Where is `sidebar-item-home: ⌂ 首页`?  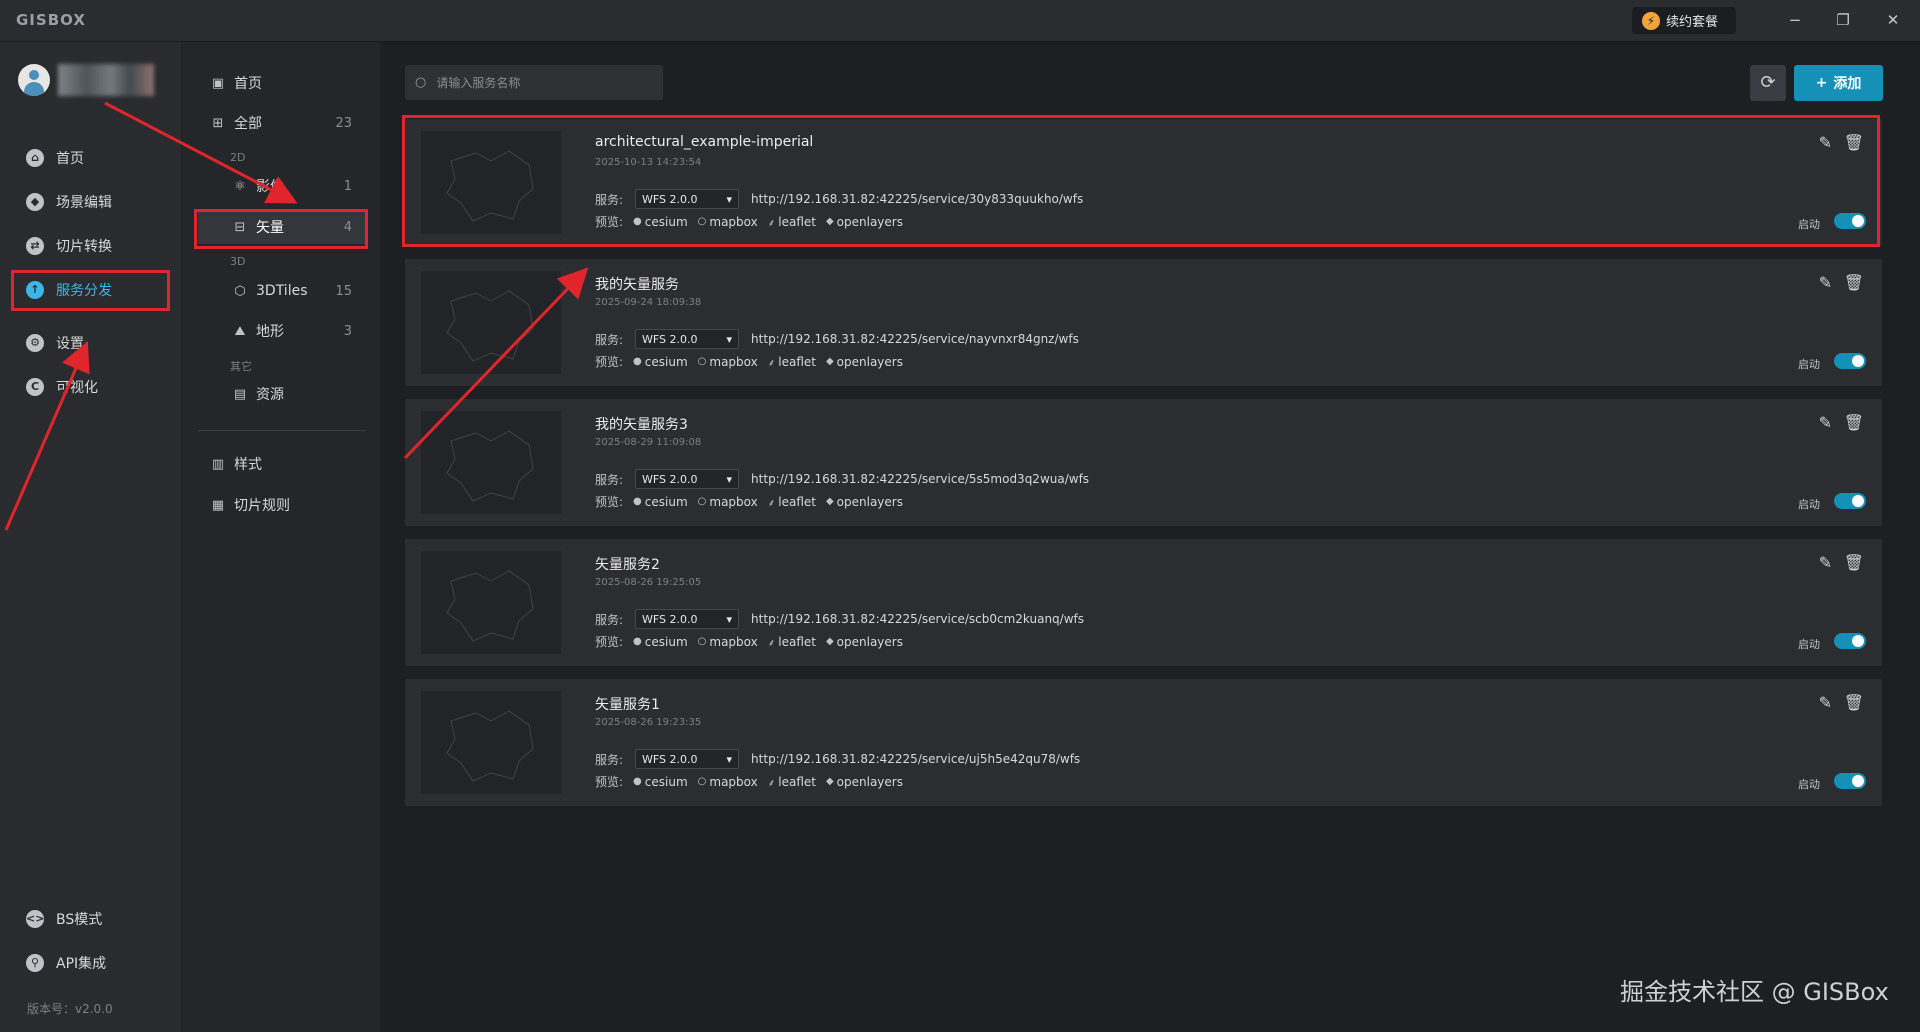
sidebar-item-home: ⌂ 首页 is located at coordinates (90, 158).